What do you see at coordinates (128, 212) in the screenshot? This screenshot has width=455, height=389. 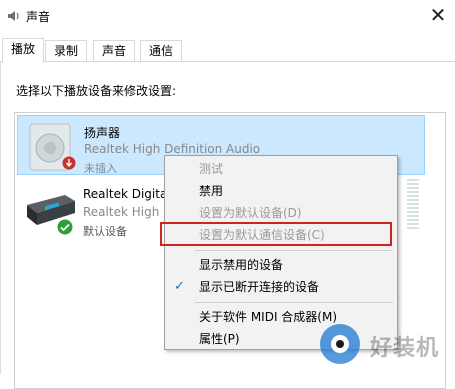 I see `device-driver: Realtek High D` at bounding box center [128, 212].